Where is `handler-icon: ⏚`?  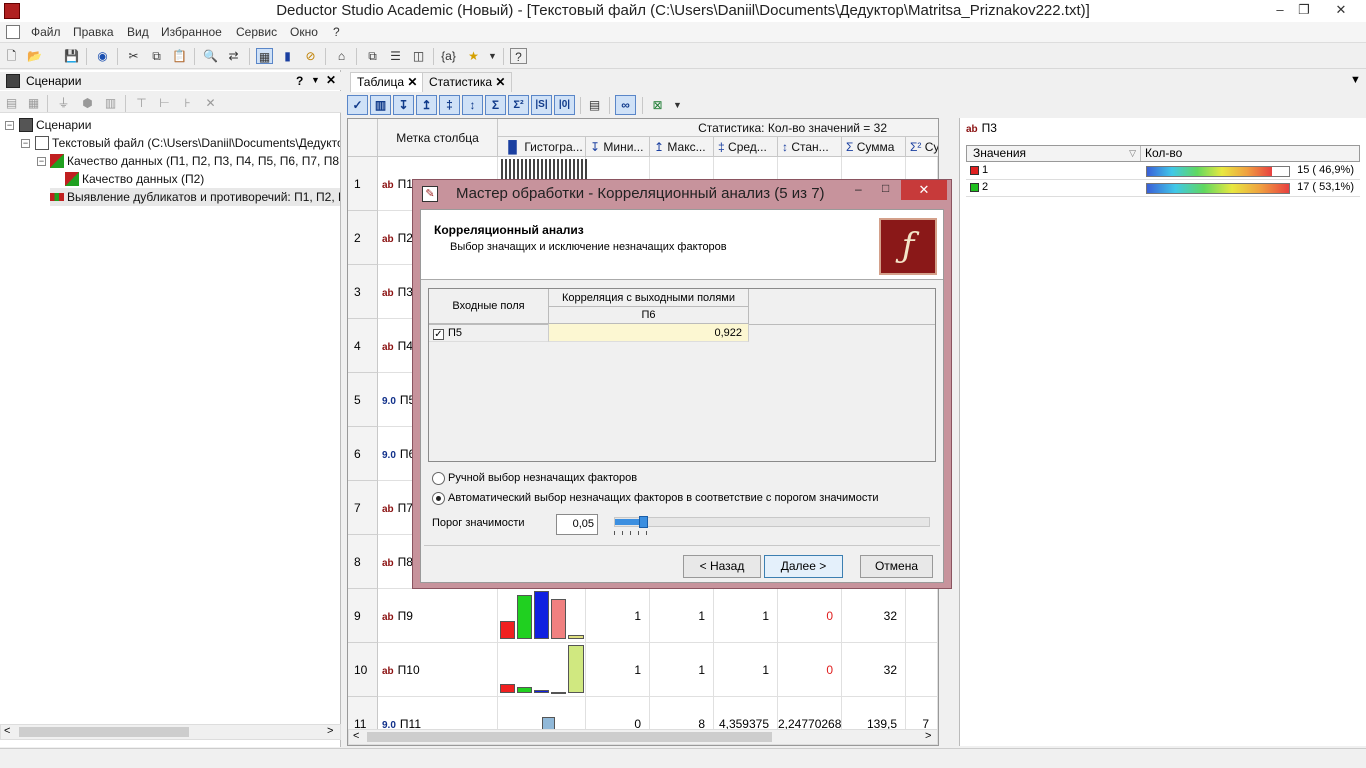
handler-icon: ⏚ is located at coordinates (63, 103).